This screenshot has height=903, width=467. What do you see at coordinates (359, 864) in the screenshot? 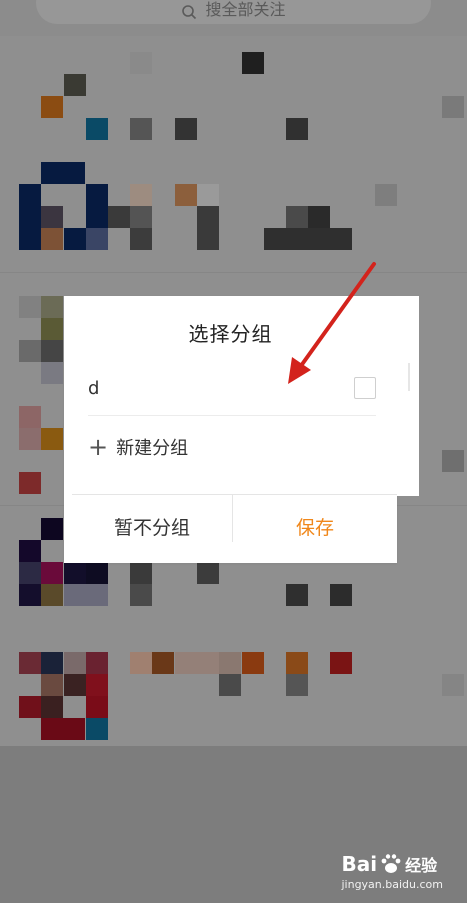
I see `watermark-brand: Bai` at bounding box center [359, 864].